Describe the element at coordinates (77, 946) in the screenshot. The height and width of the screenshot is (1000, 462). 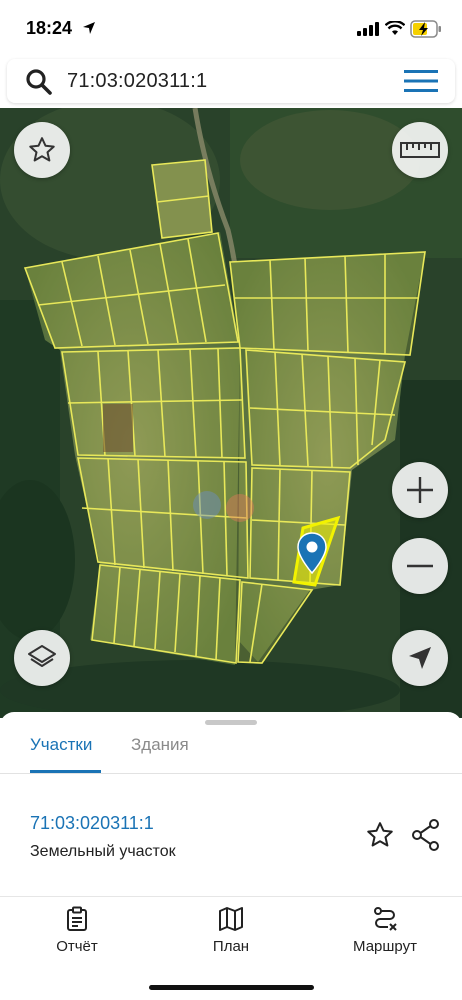
I see `nav-report-label: Отчёт` at that location.